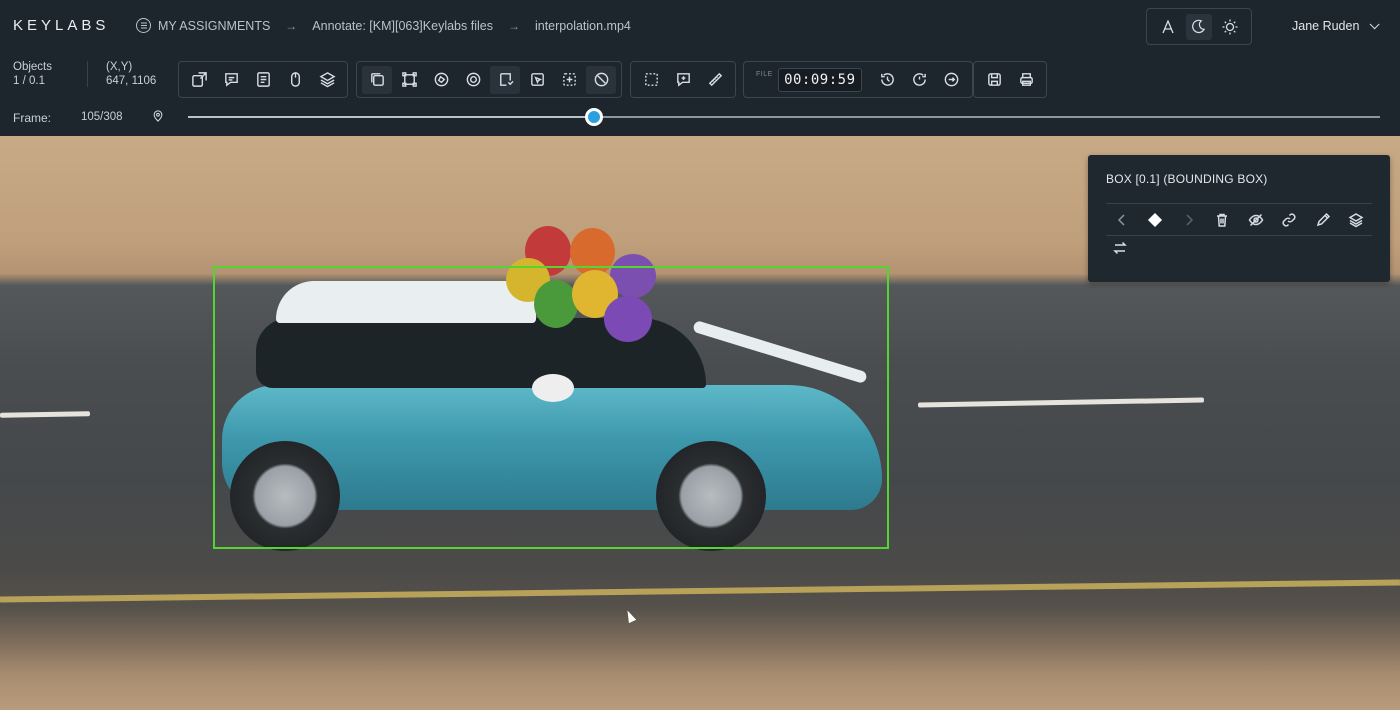 This screenshot has width=1400, height=710. I want to click on road-center-line, so click(700, 591).